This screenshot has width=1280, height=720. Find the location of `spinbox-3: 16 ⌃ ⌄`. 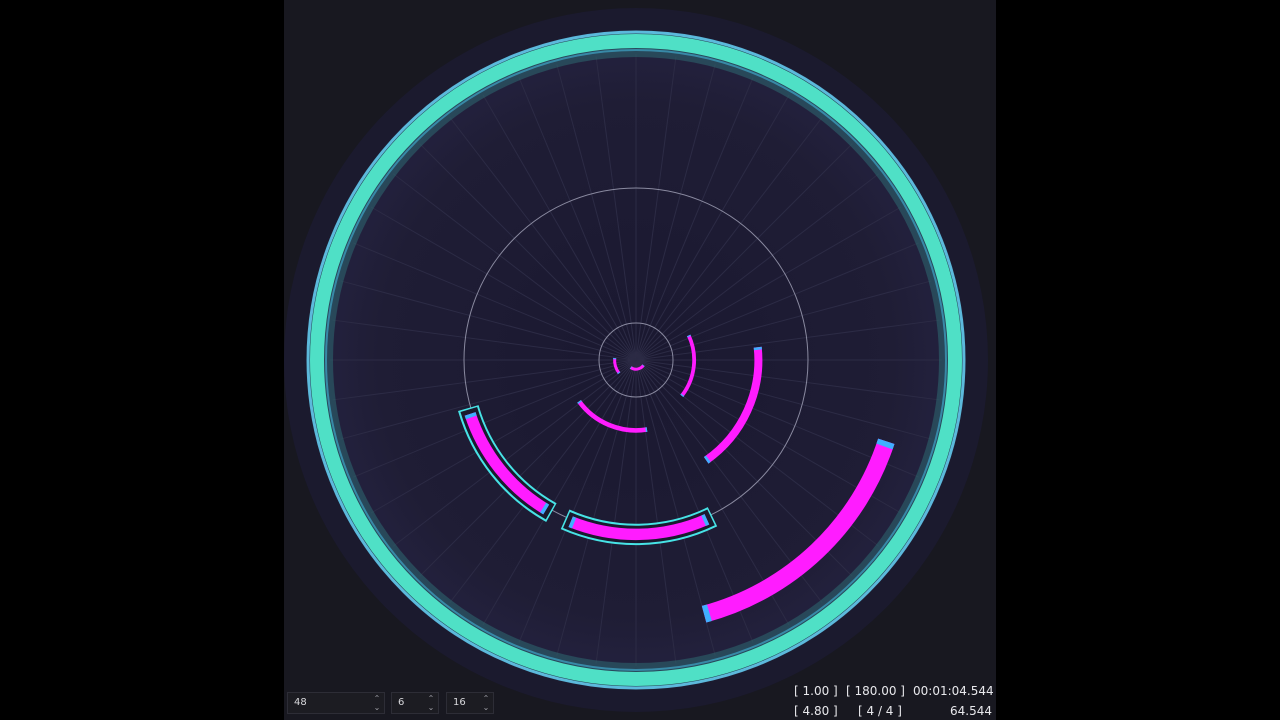

spinbox-3: 16 ⌃ ⌄ is located at coordinates (470, 703).